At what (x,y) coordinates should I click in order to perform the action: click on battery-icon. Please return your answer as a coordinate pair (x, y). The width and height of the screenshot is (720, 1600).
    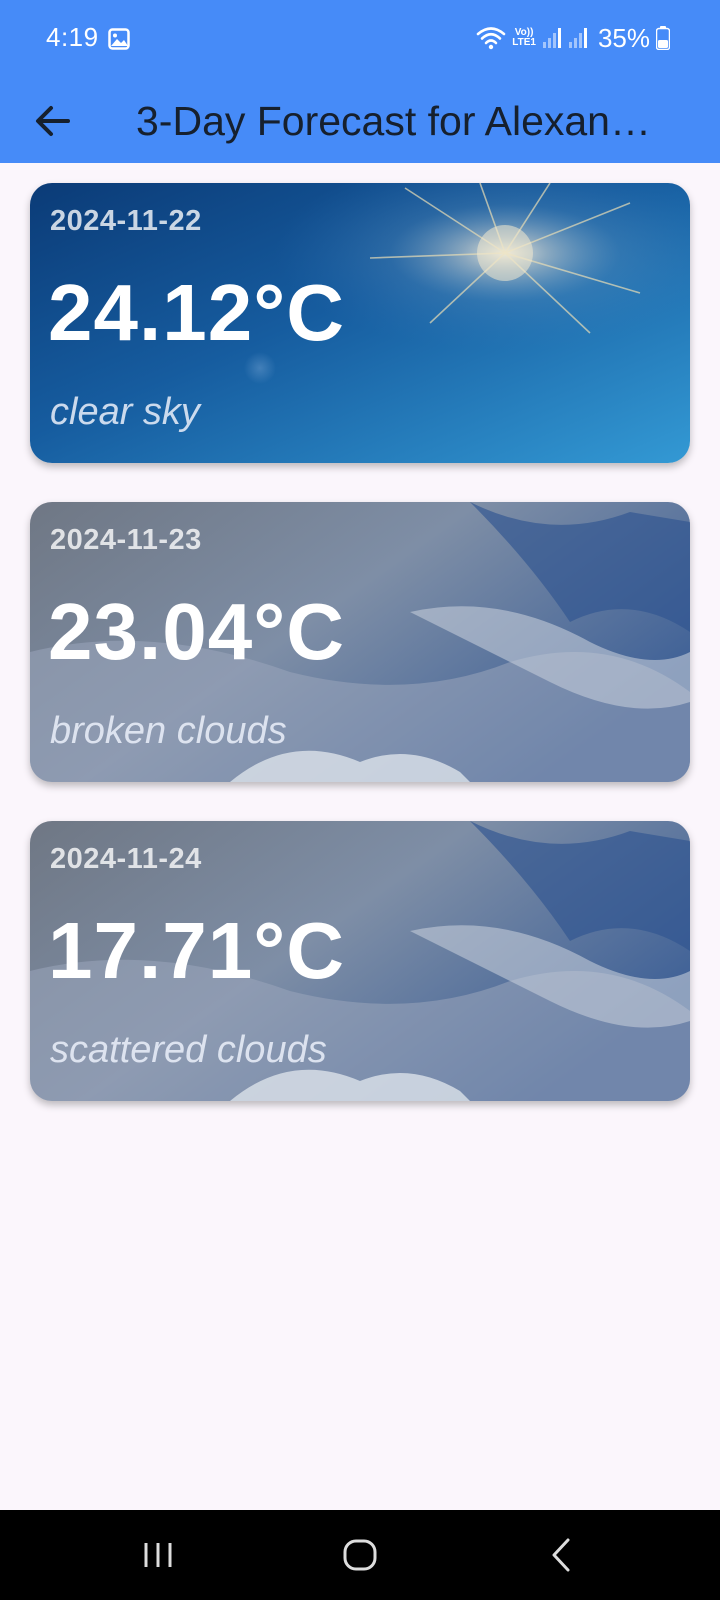
    Looking at the image, I should click on (663, 38).